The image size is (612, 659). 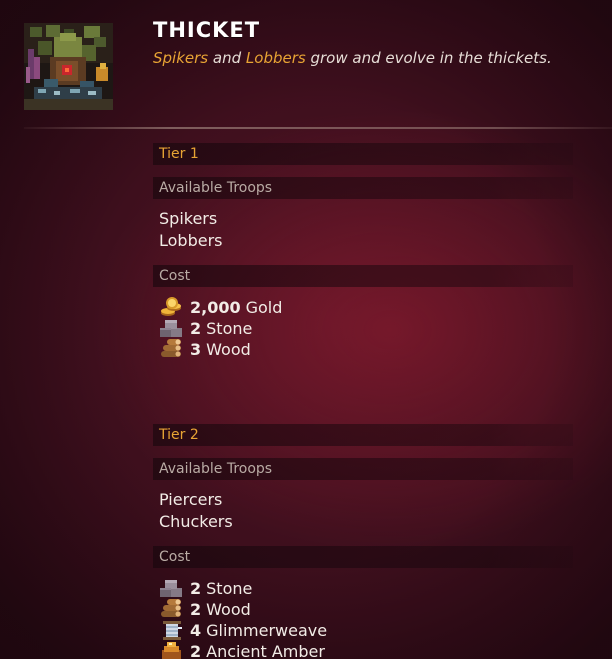 What do you see at coordinates (431, 58) in the screenshot?
I see `subtitle-text: grow and evolve in the thickets.` at bounding box center [431, 58].